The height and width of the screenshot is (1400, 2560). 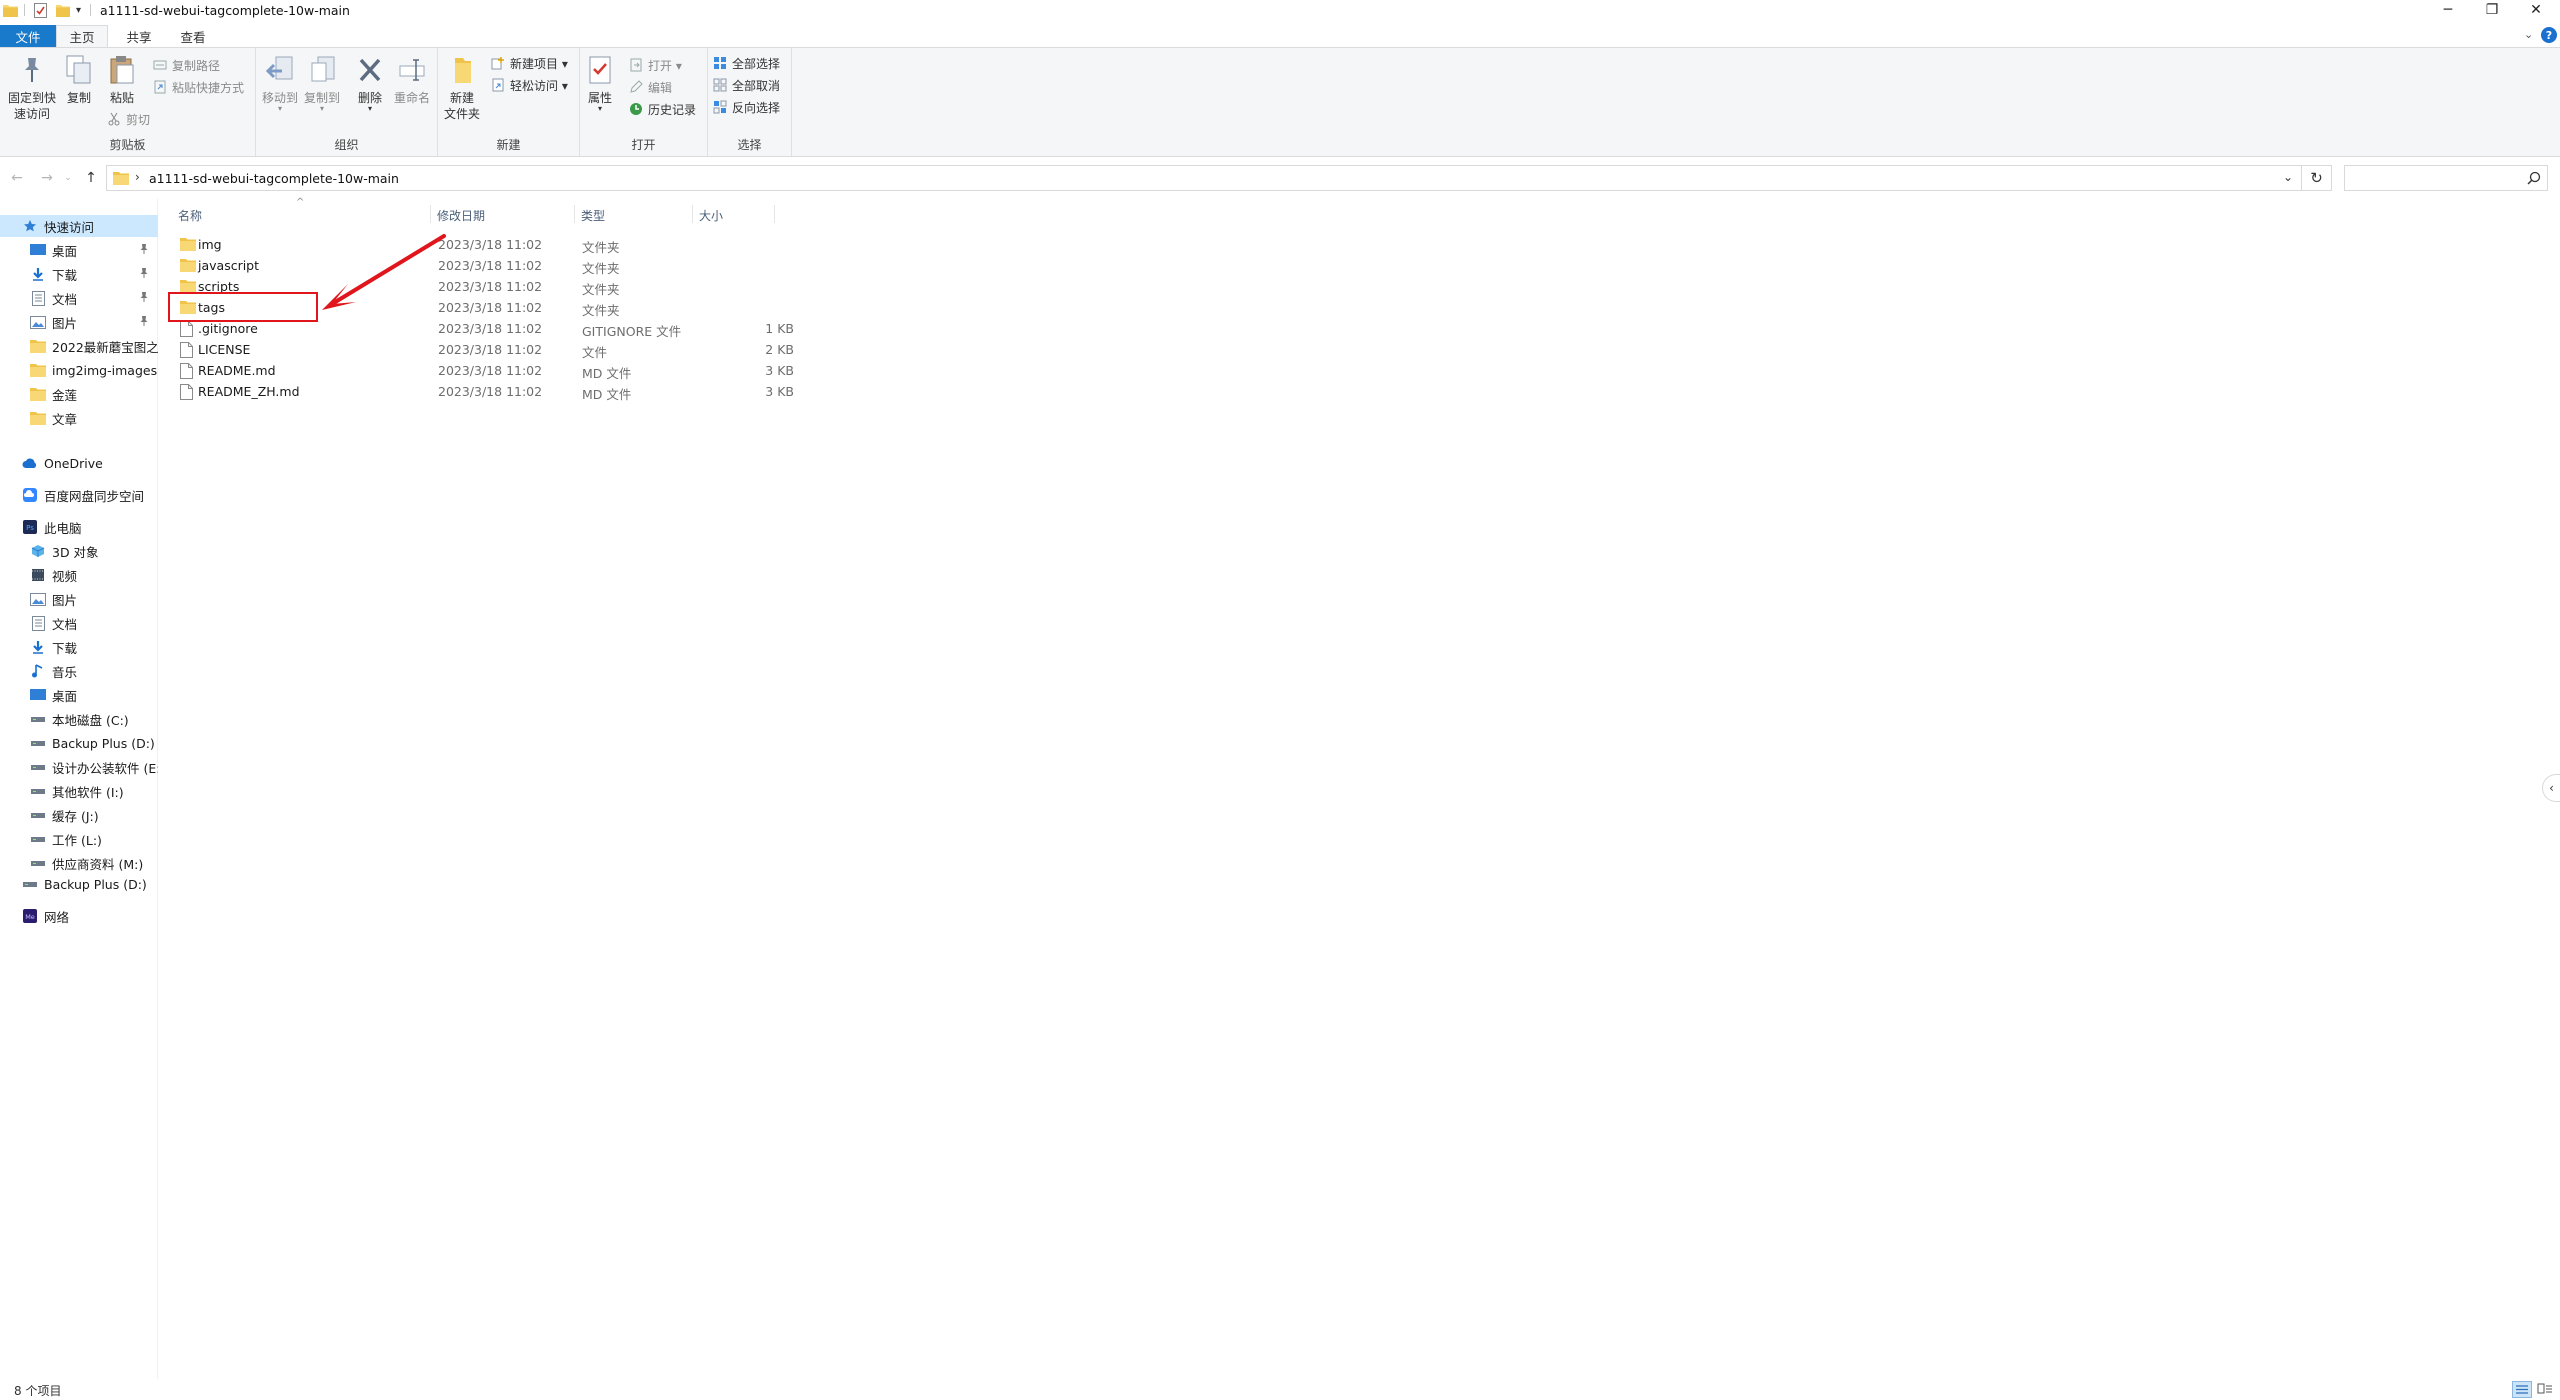 What do you see at coordinates (79, 839) in the screenshot?
I see `sidebar-item: 工作 (L:)` at bounding box center [79, 839].